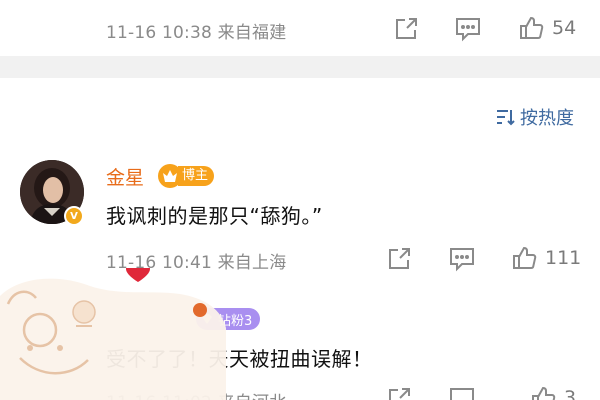 Image resolution: width=600 pixels, height=400 pixels. I want to click on sort-by-hot-button: 按热度, so click(535, 117).